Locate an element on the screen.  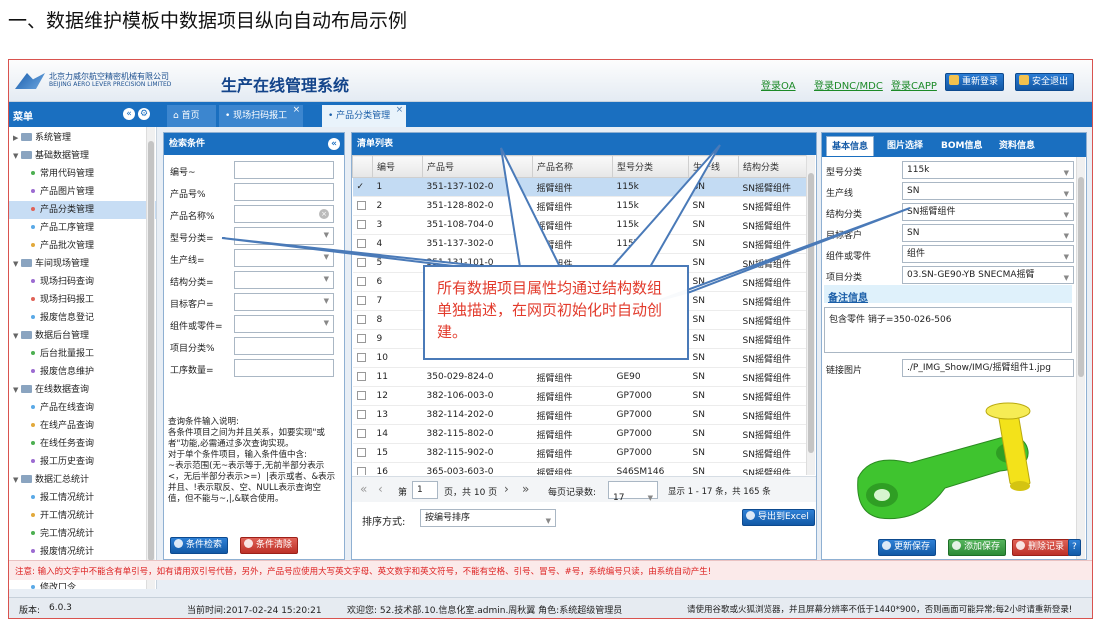
table-row: 13 382-114-202-0 摇臂组件 GP7000 SN SN摇臂组件 is located at coordinates (580, 415).